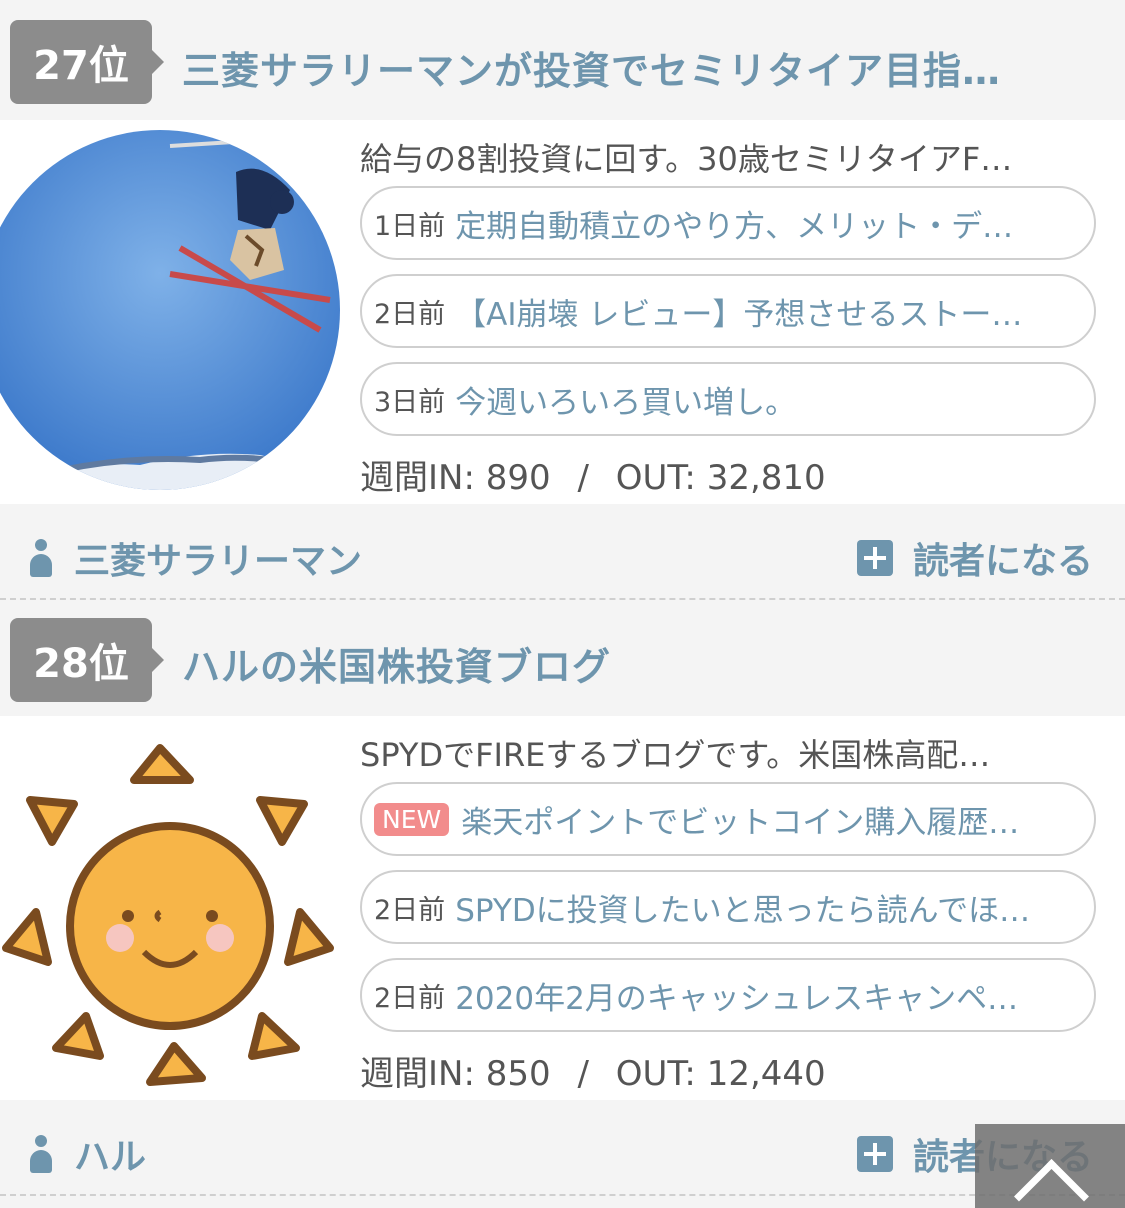 The image size is (1125, 1208). I want to click on rank-badge: 27位, so click(87, 62).